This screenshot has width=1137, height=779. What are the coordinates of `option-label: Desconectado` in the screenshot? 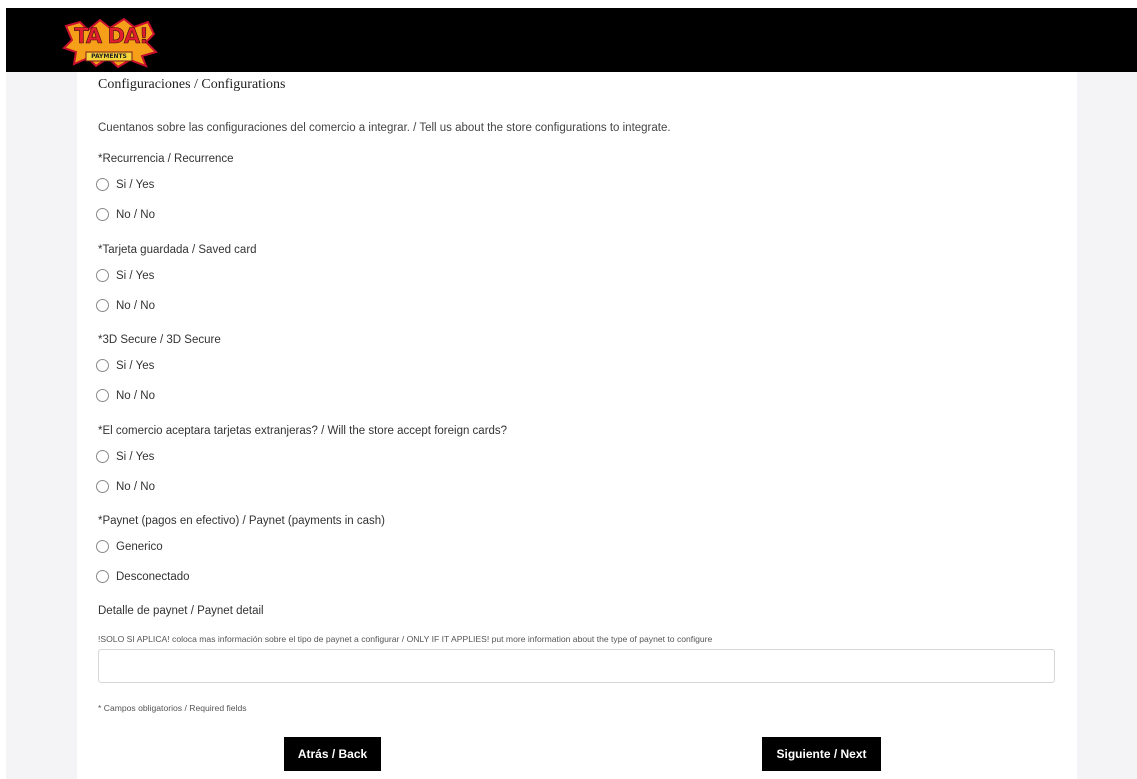 It's located at (153, 576).